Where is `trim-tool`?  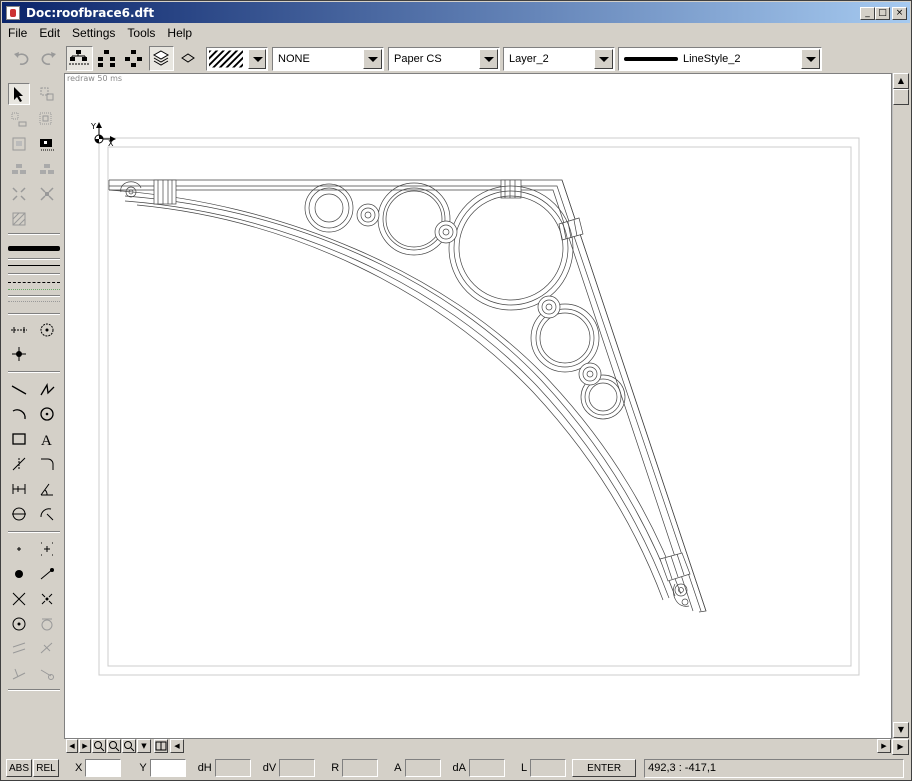
trim-tool is located at coordinates (19, 464).